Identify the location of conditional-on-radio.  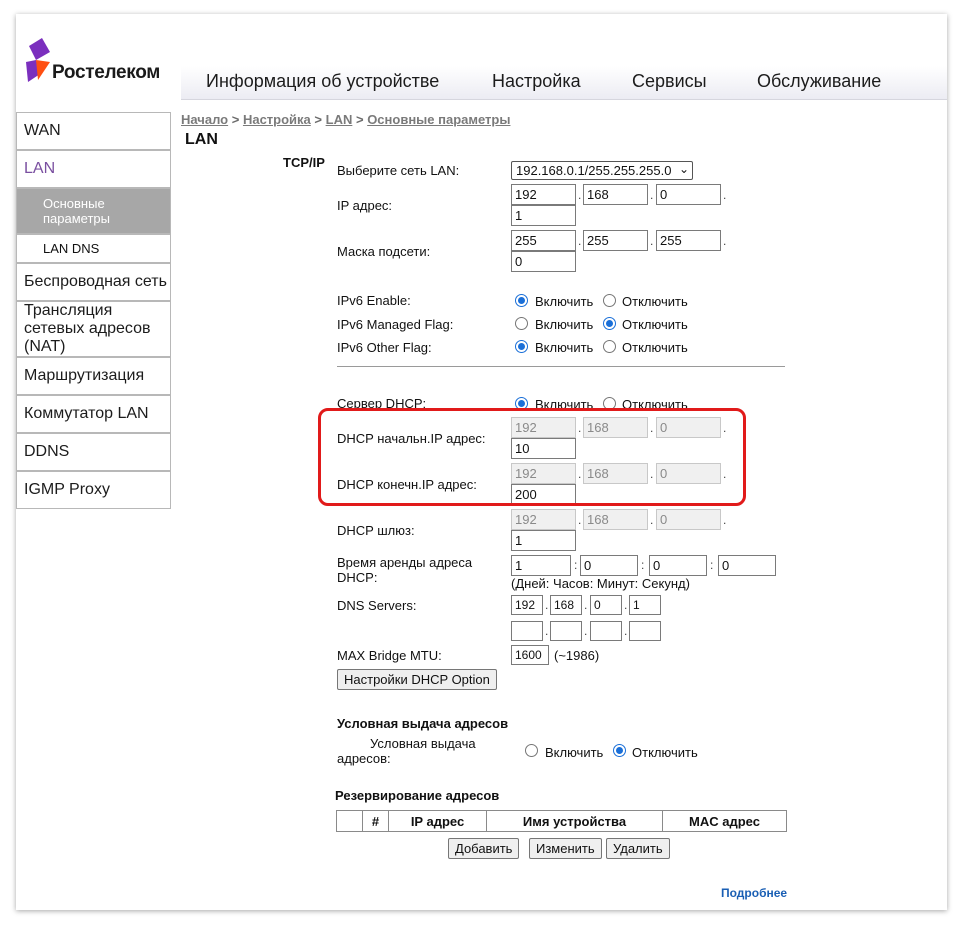
(531, 750).